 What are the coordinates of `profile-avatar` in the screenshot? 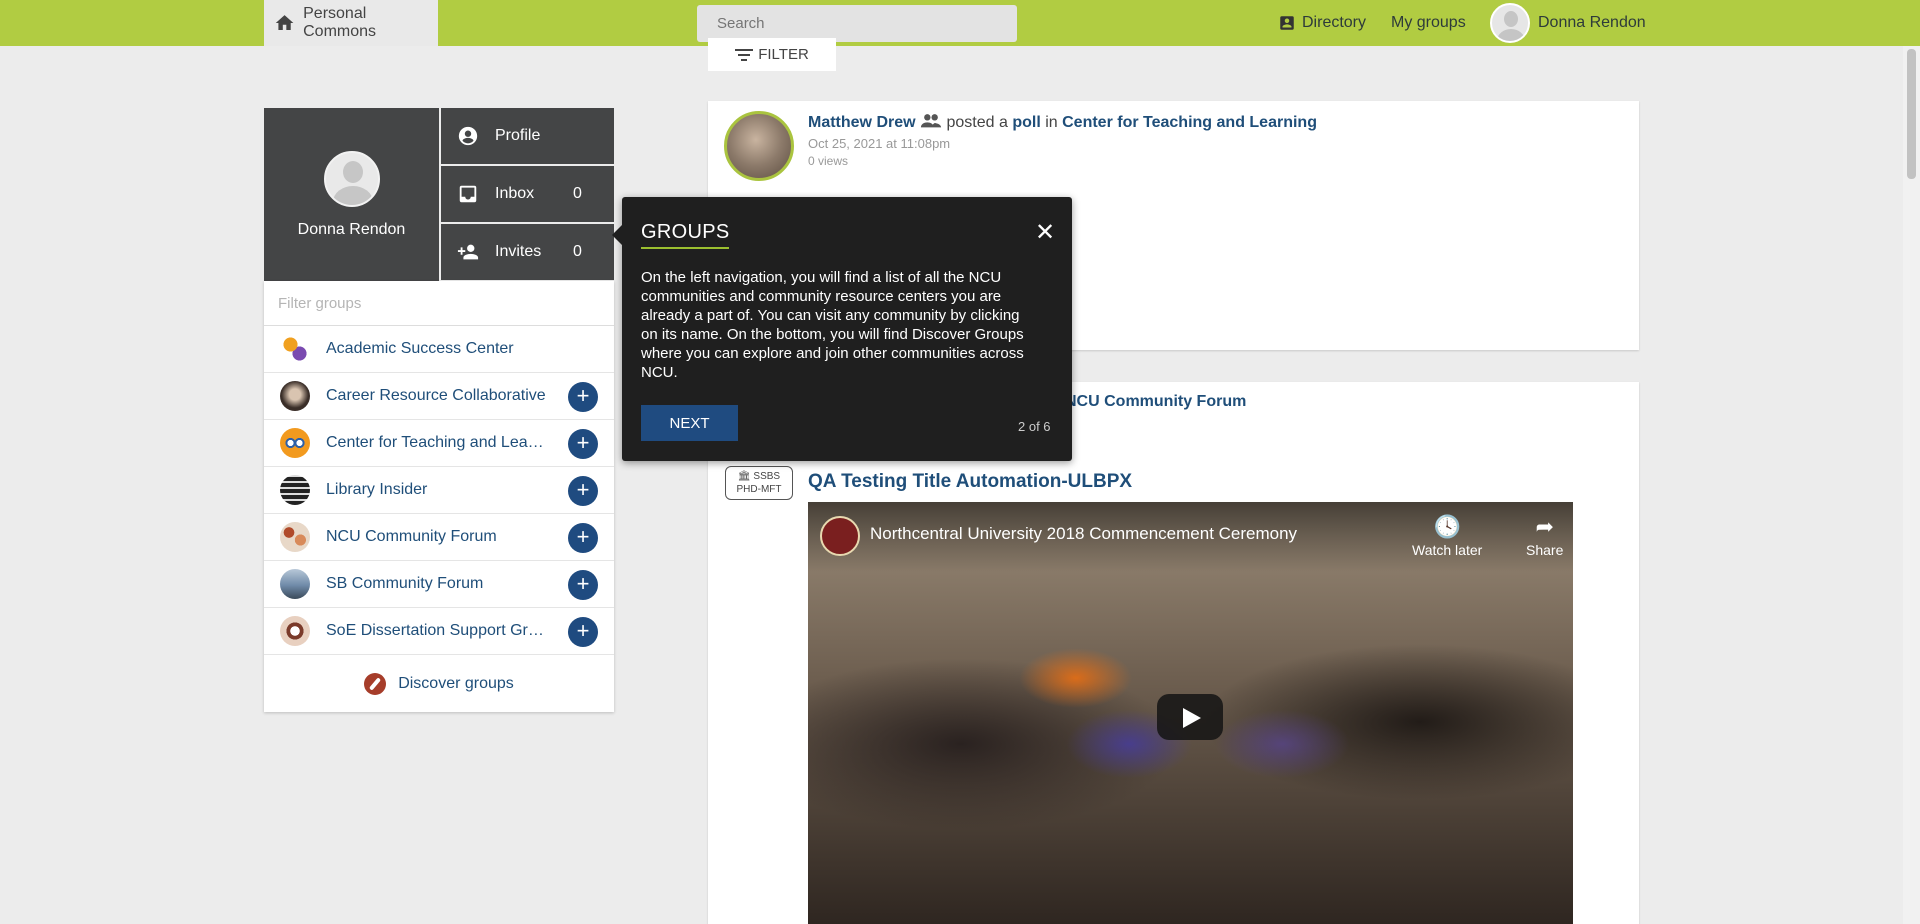 It's located at (351, 178).